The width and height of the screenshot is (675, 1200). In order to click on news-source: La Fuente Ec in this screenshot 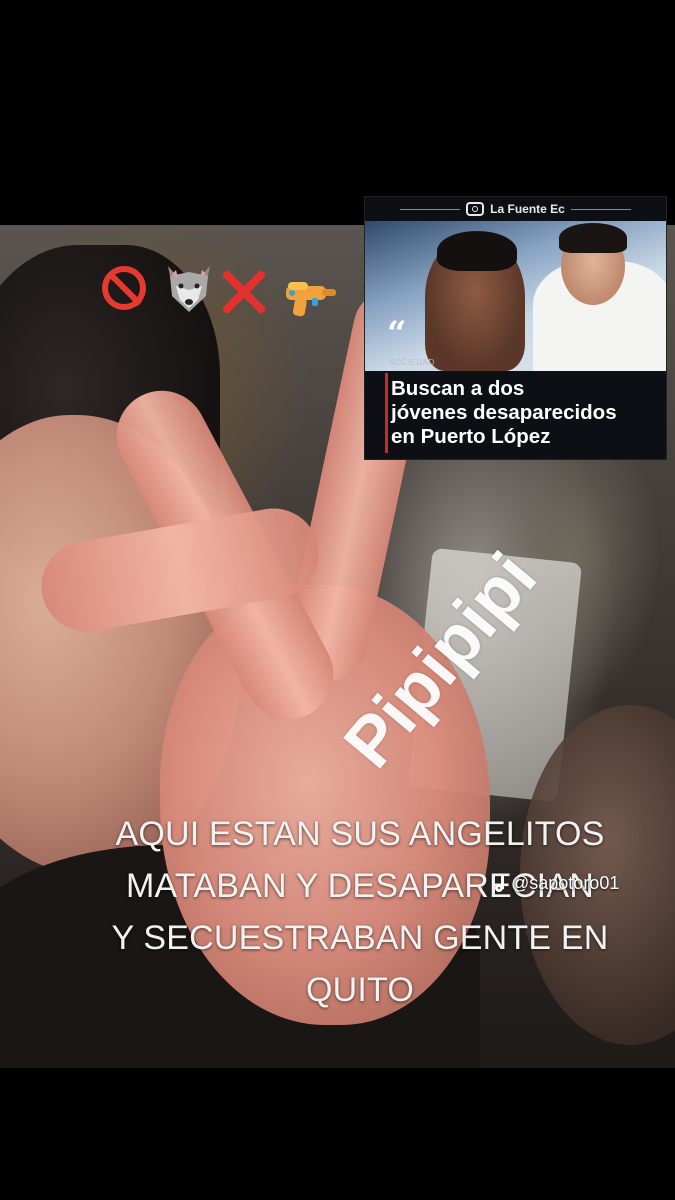, I will do `click(527, 209)`.